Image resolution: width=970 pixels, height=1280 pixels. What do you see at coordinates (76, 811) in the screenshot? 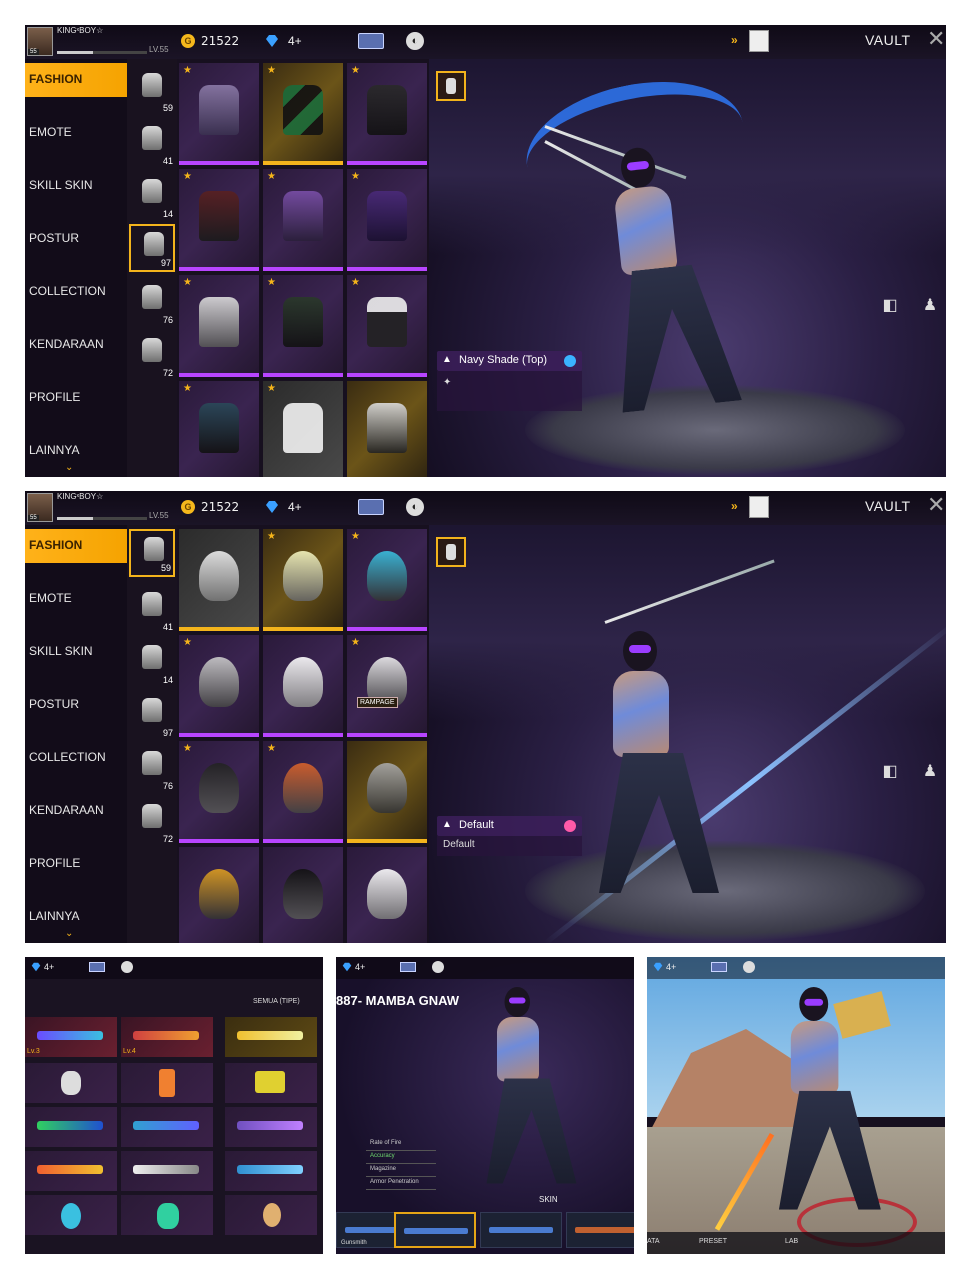
I see `menu-item-kendaraan: KENDARAAN` at bounding box center [76, 811].